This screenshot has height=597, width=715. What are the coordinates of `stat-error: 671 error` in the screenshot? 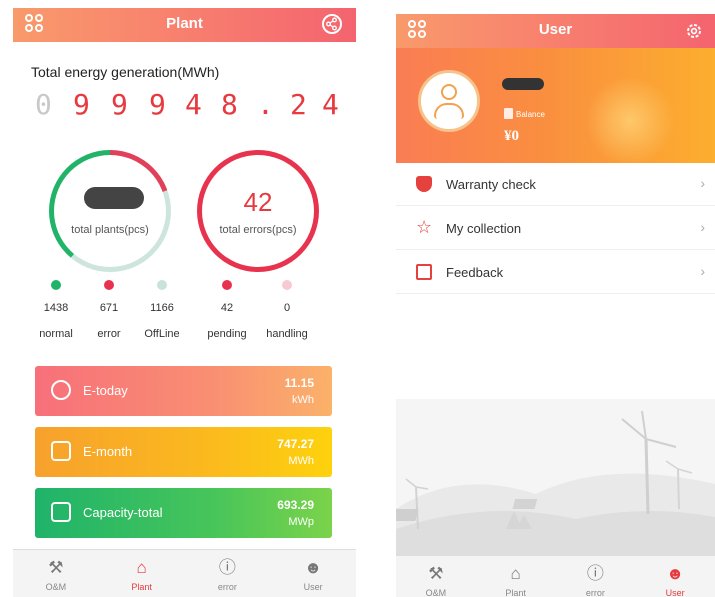 It's located at (109, 310).